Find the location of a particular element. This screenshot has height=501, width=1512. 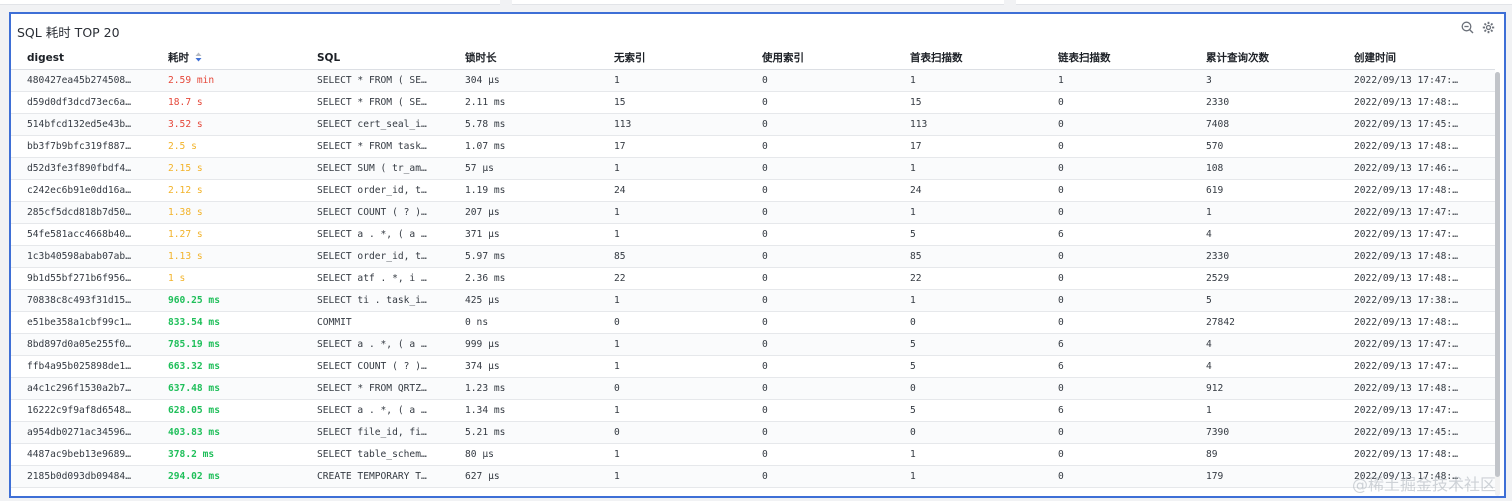

join-scan-cell: 1 is located at coordinates (1116, 80).